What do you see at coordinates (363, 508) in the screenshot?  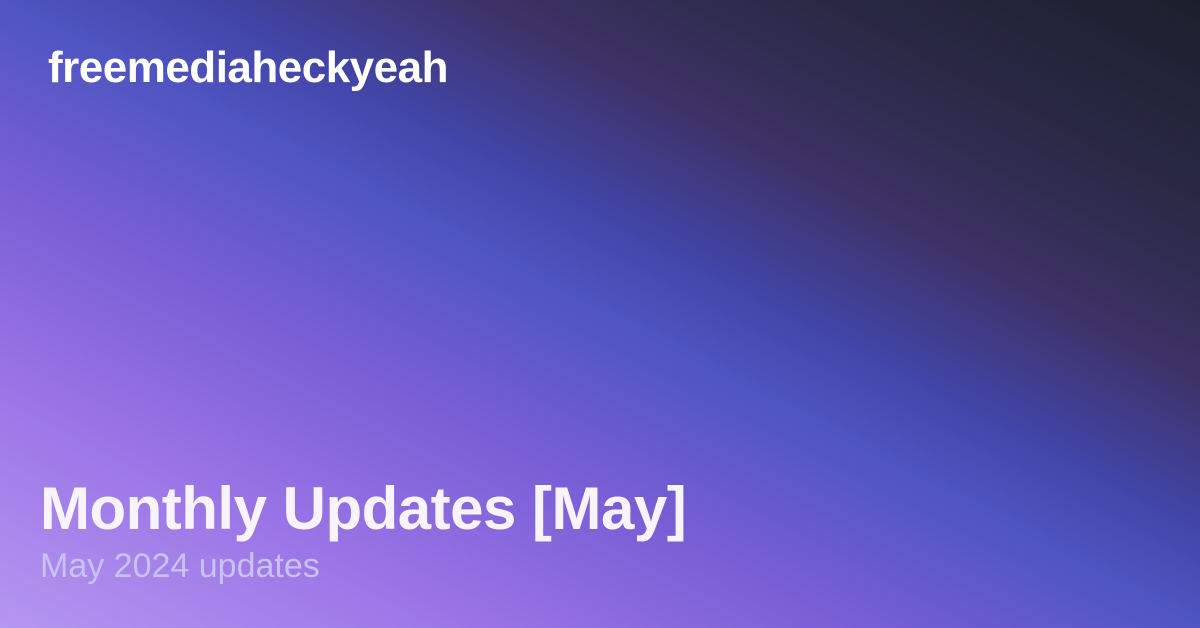 I see `post-title: Monthly Updates [May]` at bounding box center [363, 508].